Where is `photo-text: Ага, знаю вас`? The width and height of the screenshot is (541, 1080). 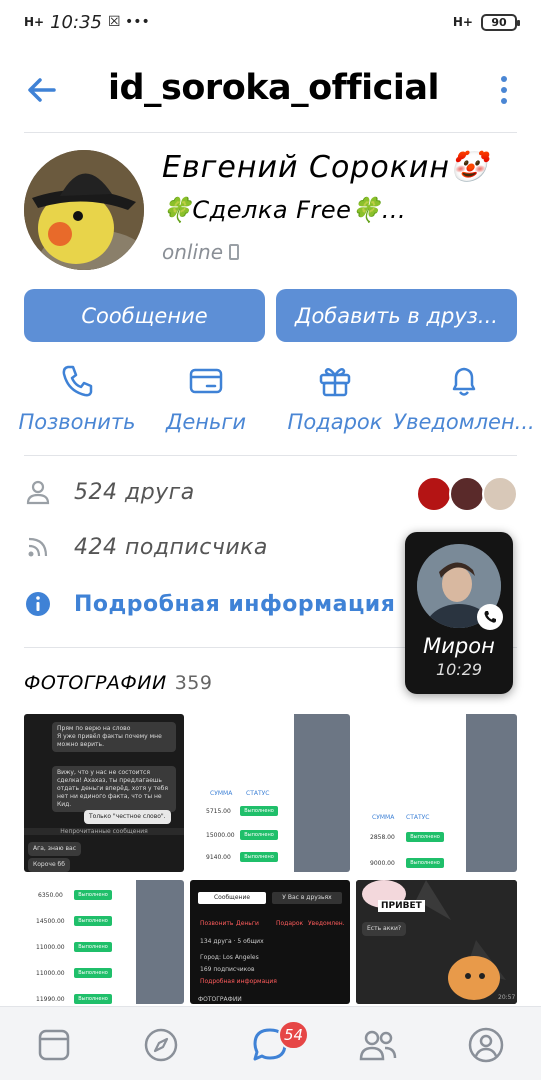
photo-text: Ага, знаю вас is located at coordinates (55, 849).